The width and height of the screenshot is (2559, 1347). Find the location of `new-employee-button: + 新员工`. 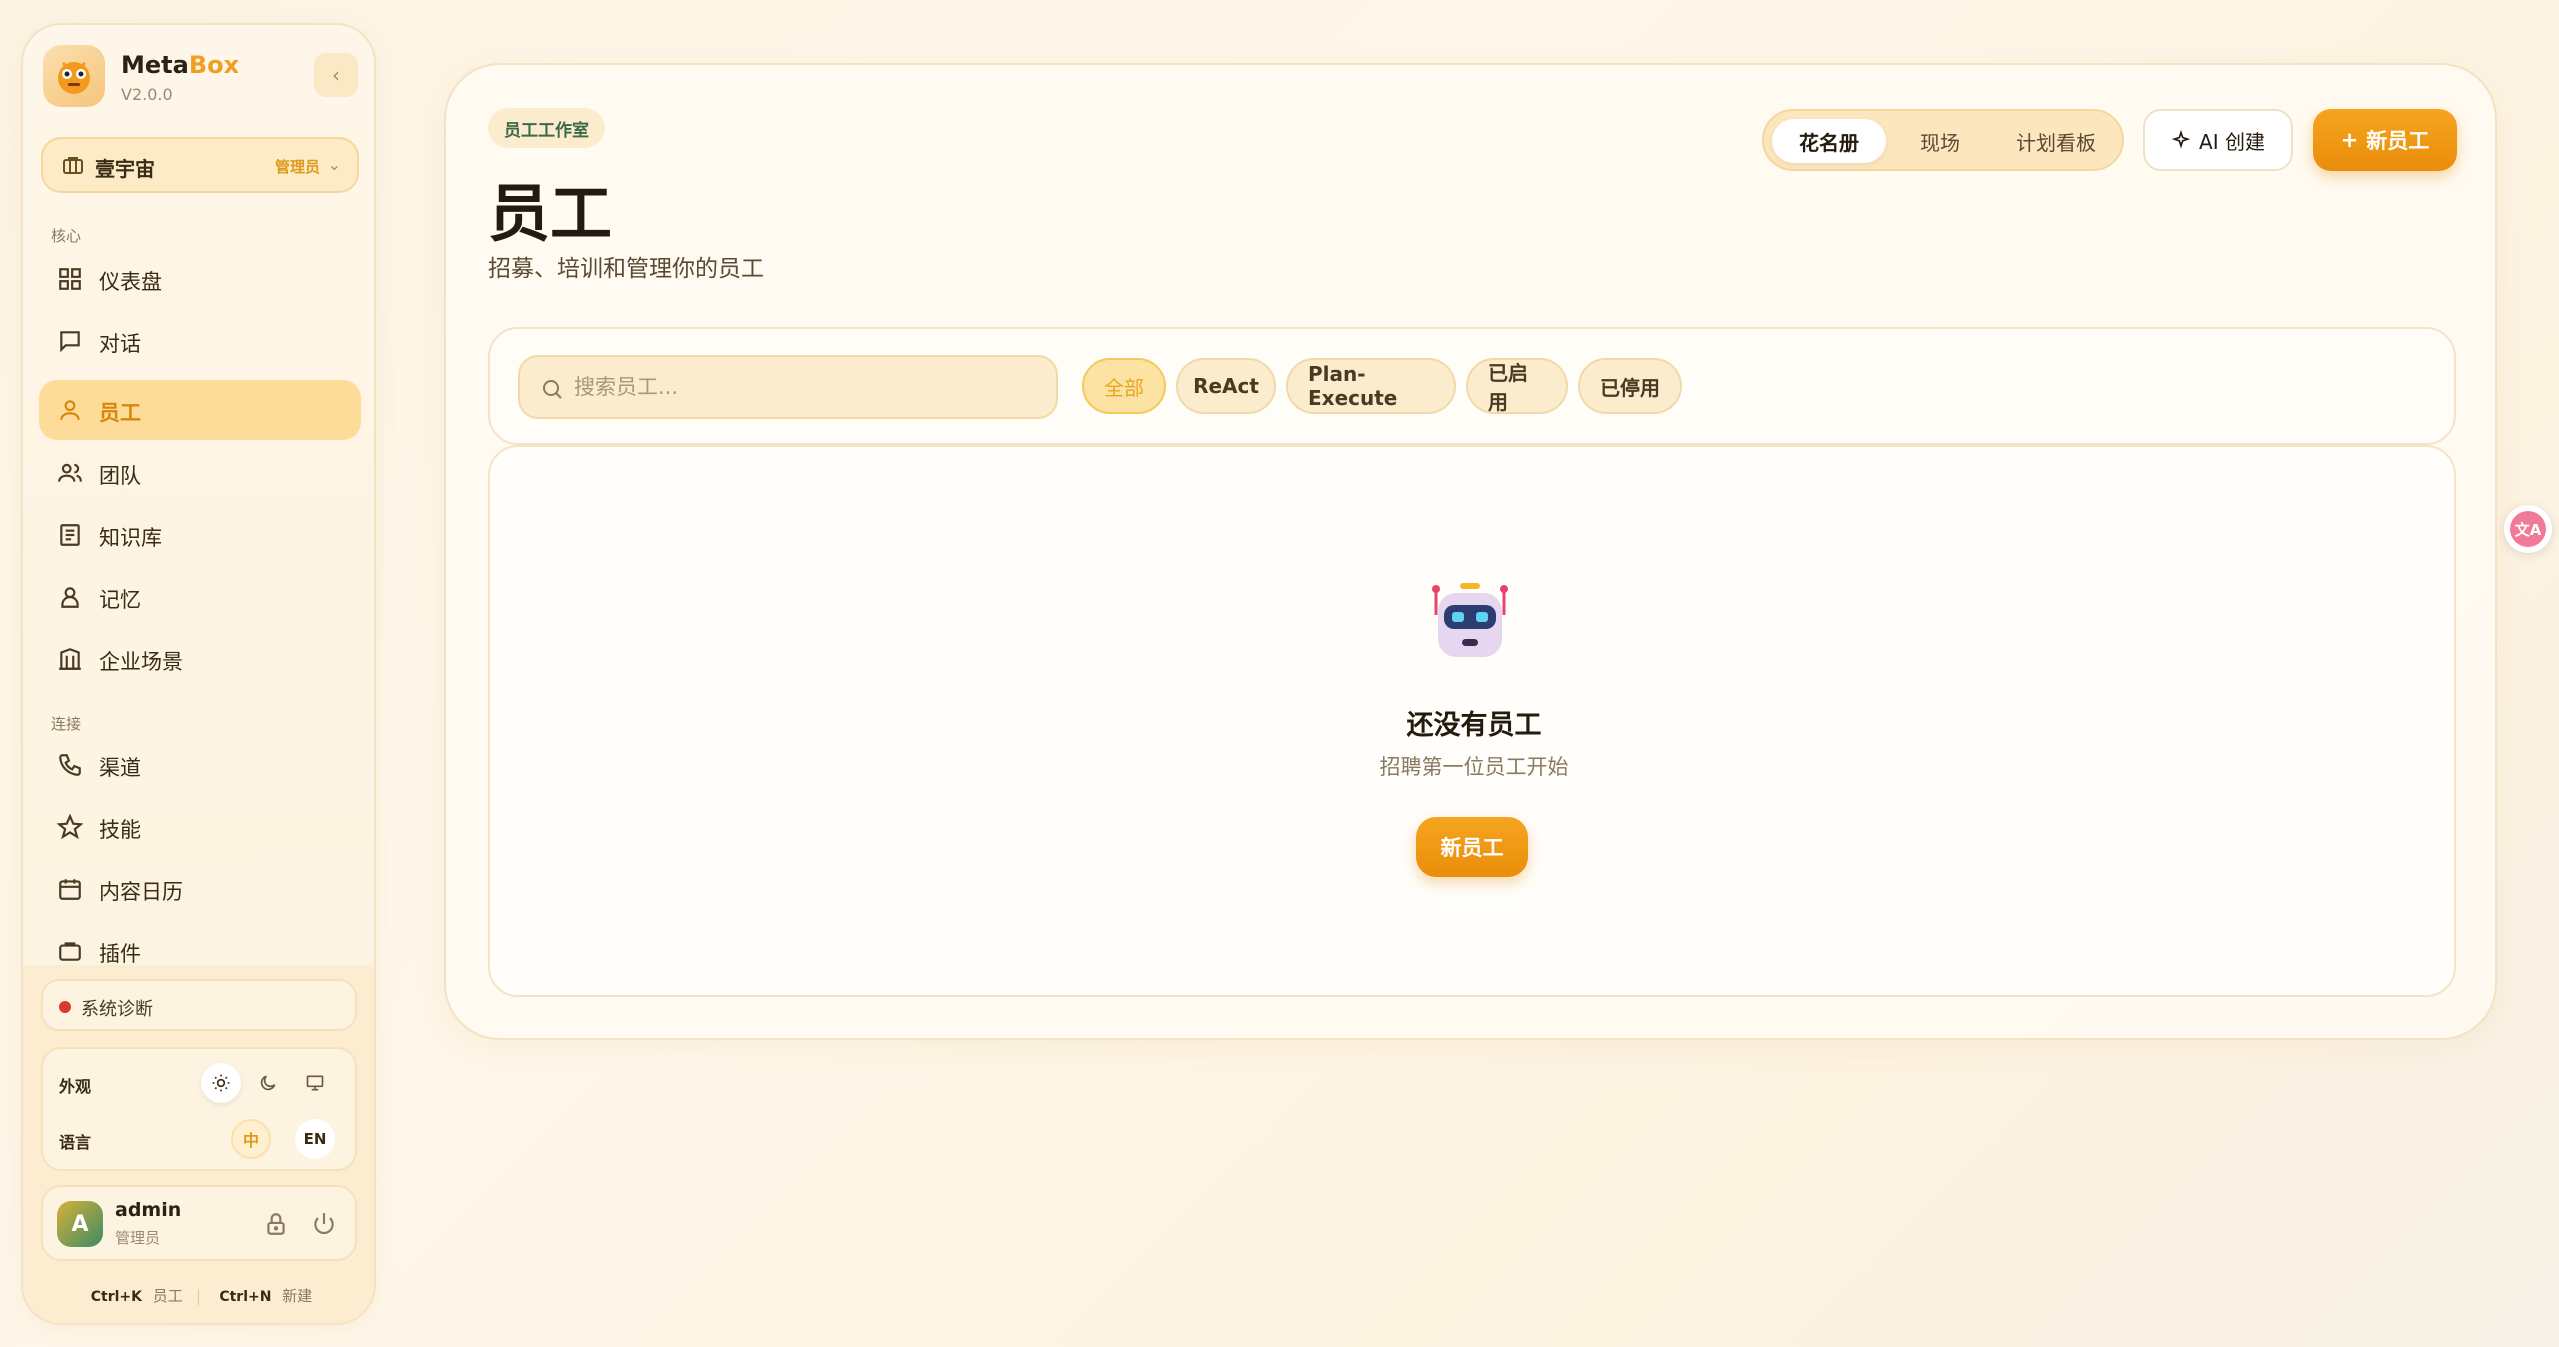

new-employee-button: + 新员工 is located at coordinates (2385, 140).